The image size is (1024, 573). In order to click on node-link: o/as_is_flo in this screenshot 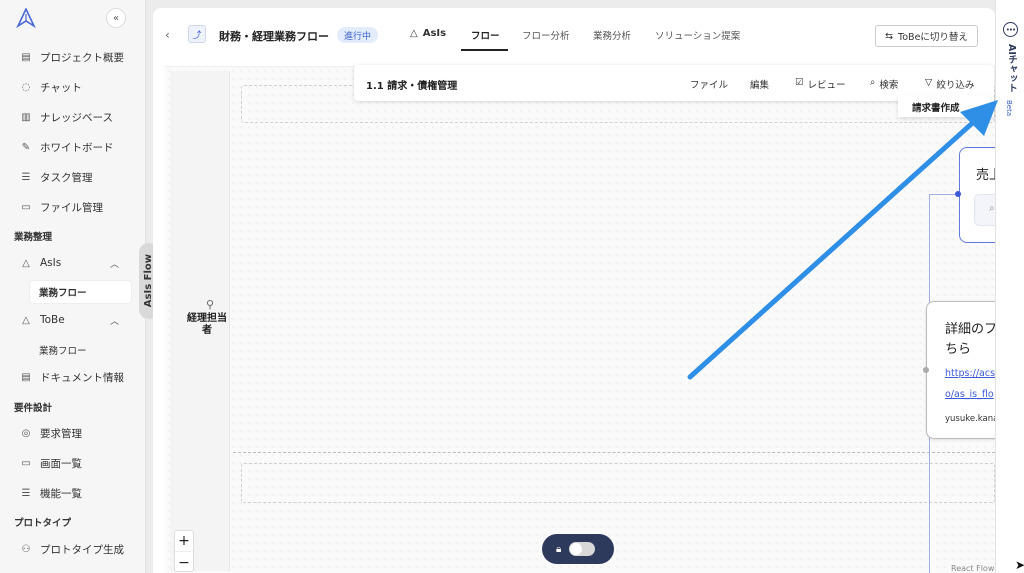, I will do `click(969, 394)`.